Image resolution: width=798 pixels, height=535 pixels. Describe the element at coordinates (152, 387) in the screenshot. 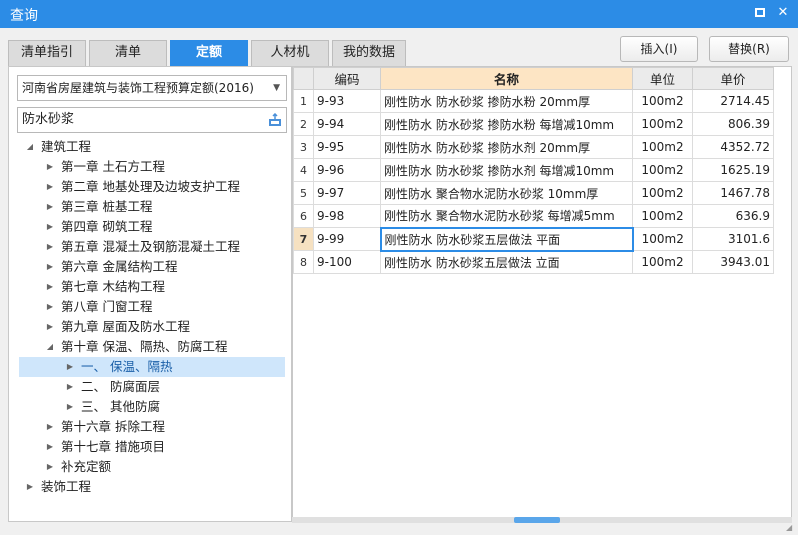

I see `tree-node: ▶ 二、 防腐面层` at that location.